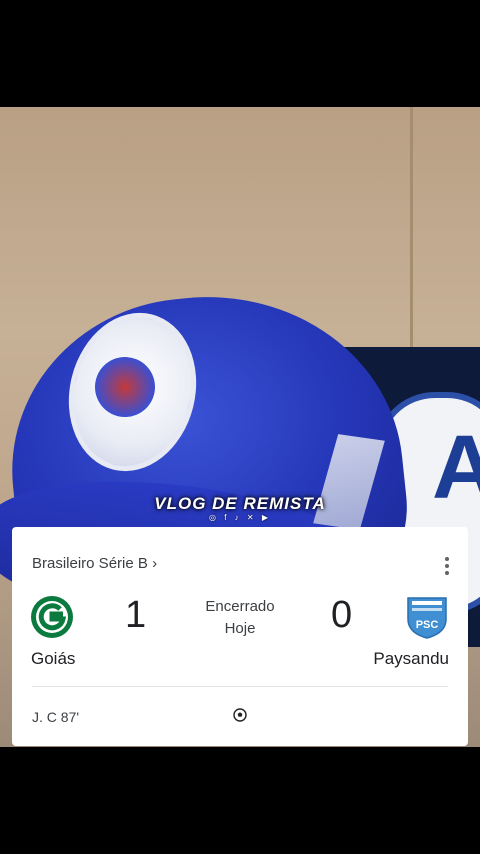 Image resolution: width=480 pixels, height=854 pixels. Describe the element at coordinates (53, 659) in the screenshot. I see `home-team-name: Goiás` at that location.